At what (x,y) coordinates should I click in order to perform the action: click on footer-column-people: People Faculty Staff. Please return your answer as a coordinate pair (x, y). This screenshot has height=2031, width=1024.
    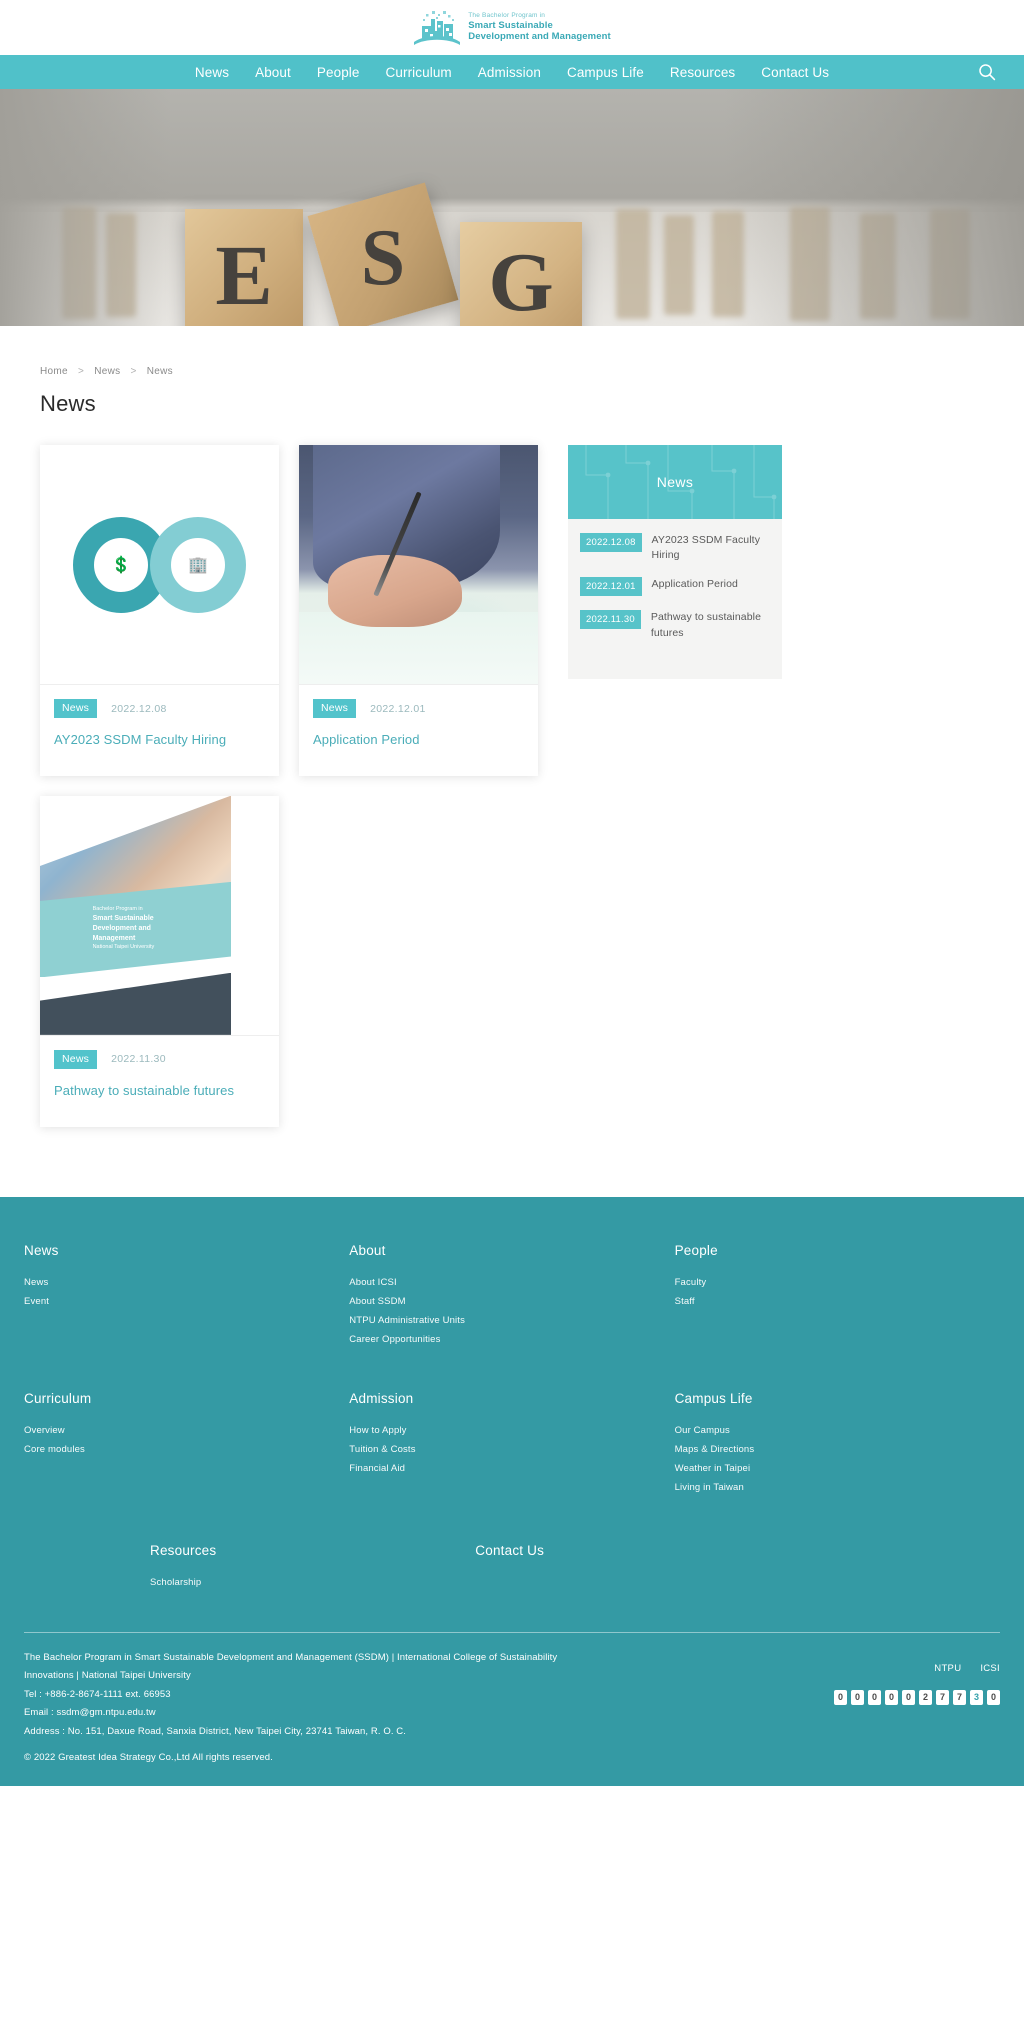
    Looking at the image, I should click on (837, 1296).